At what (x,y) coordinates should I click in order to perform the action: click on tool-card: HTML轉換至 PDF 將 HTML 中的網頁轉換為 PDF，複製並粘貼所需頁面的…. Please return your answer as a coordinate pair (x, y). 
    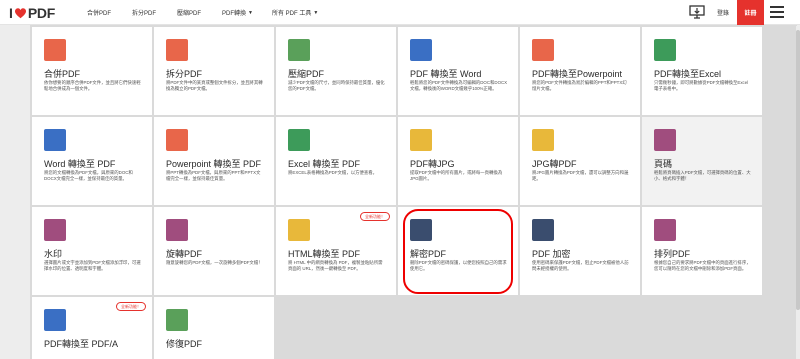
    Looking at the image, I should click on (336, 251).